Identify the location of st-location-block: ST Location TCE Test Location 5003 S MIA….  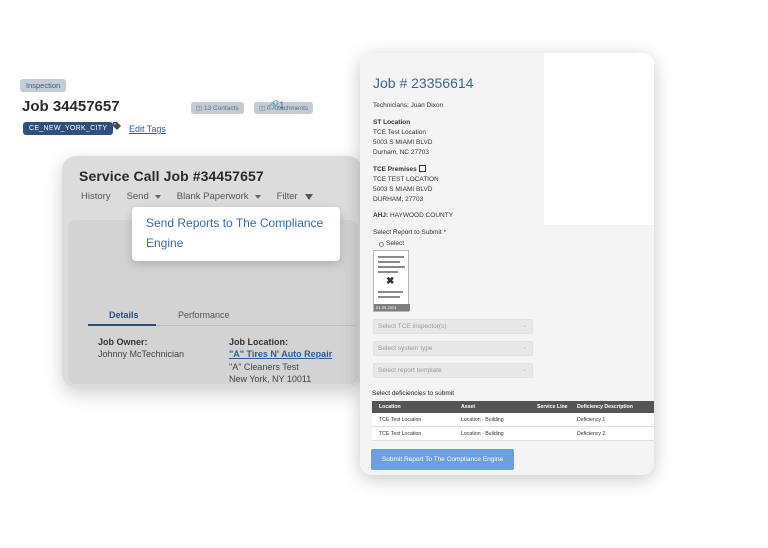
(403, 138).